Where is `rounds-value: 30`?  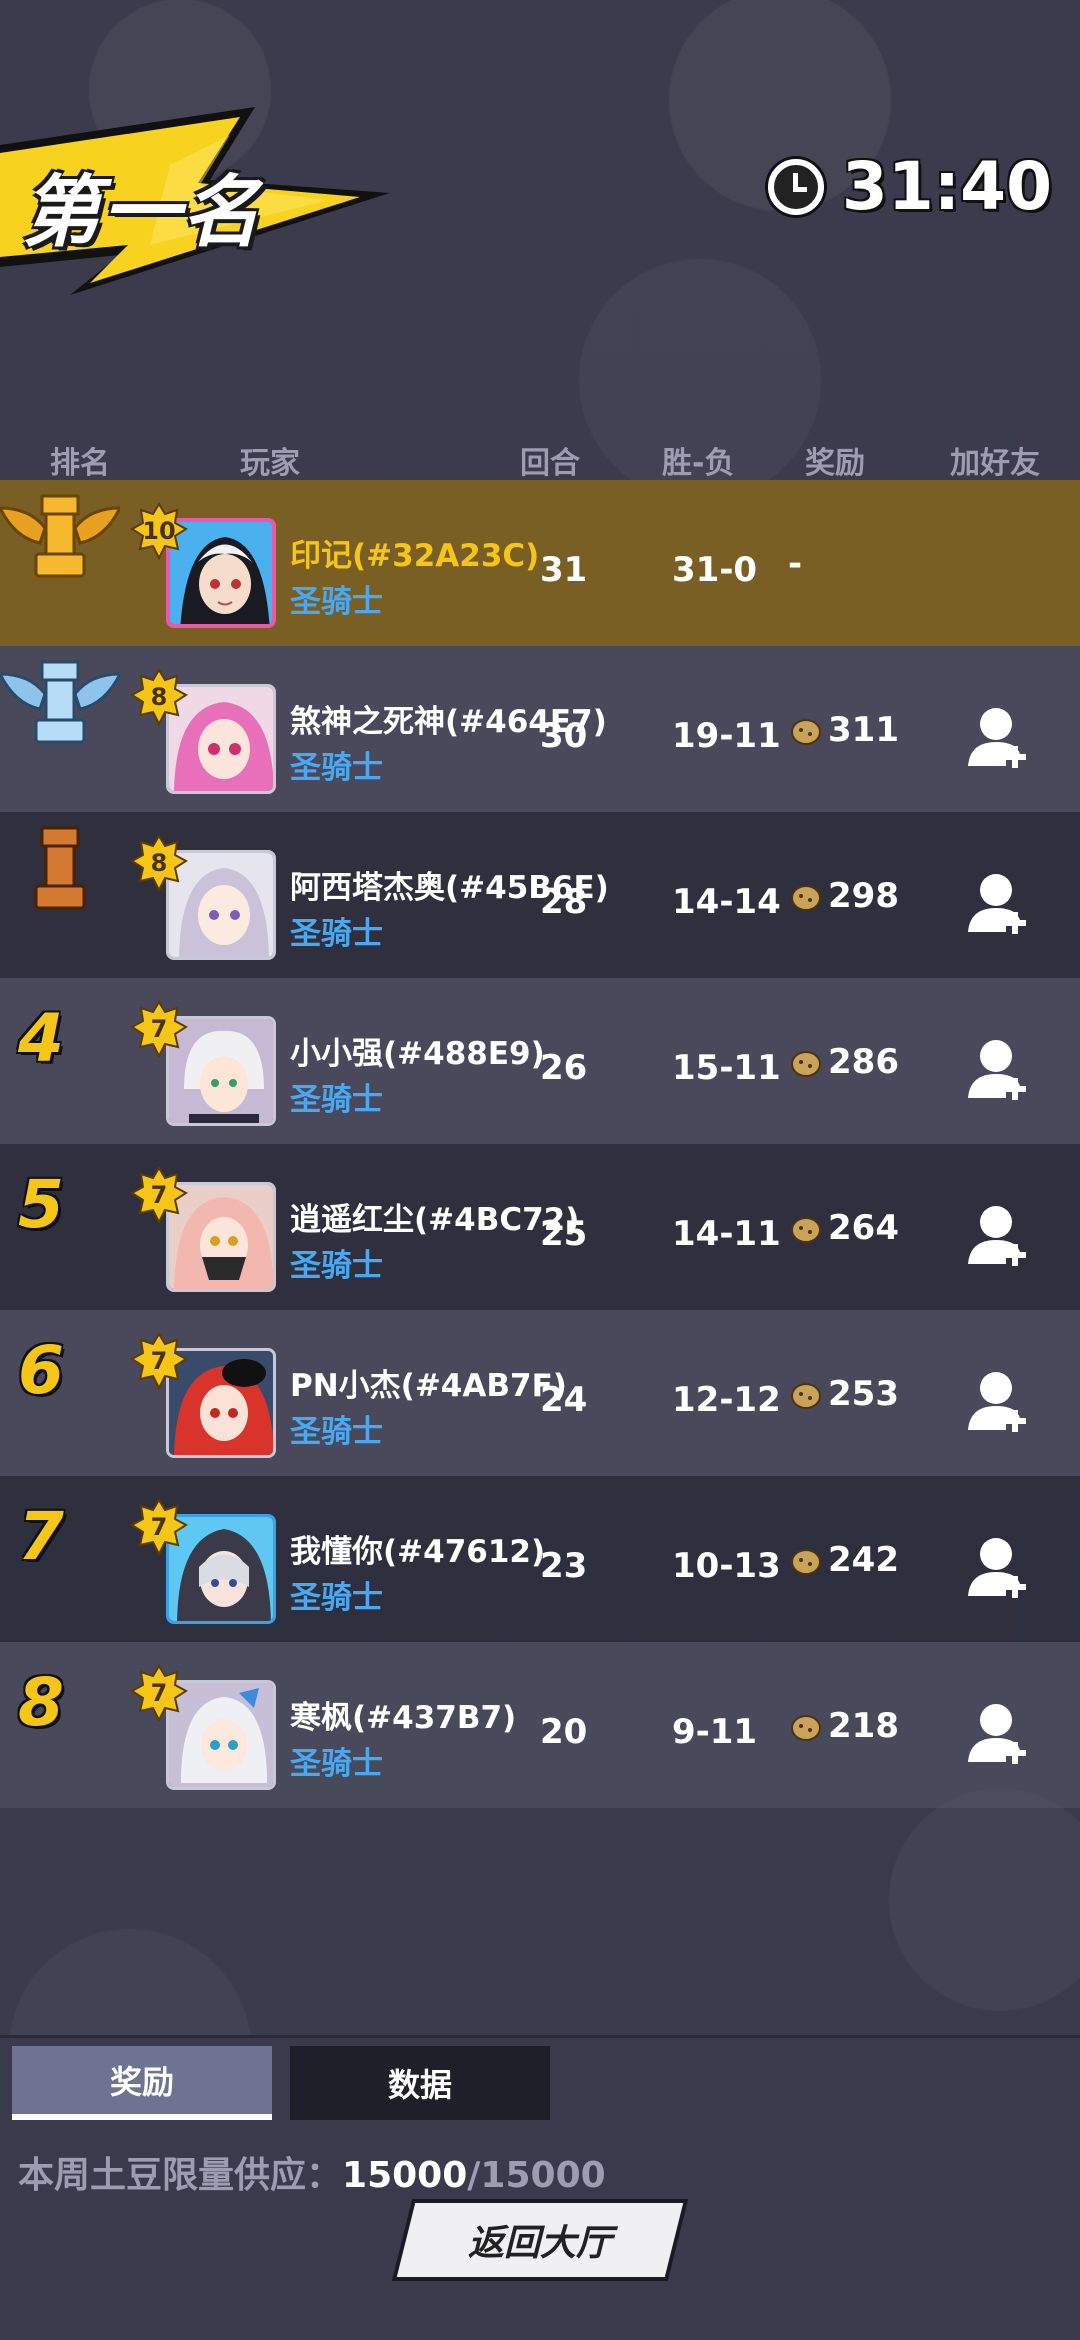
rounds-value: 30 is located at coordinates (564, 736).